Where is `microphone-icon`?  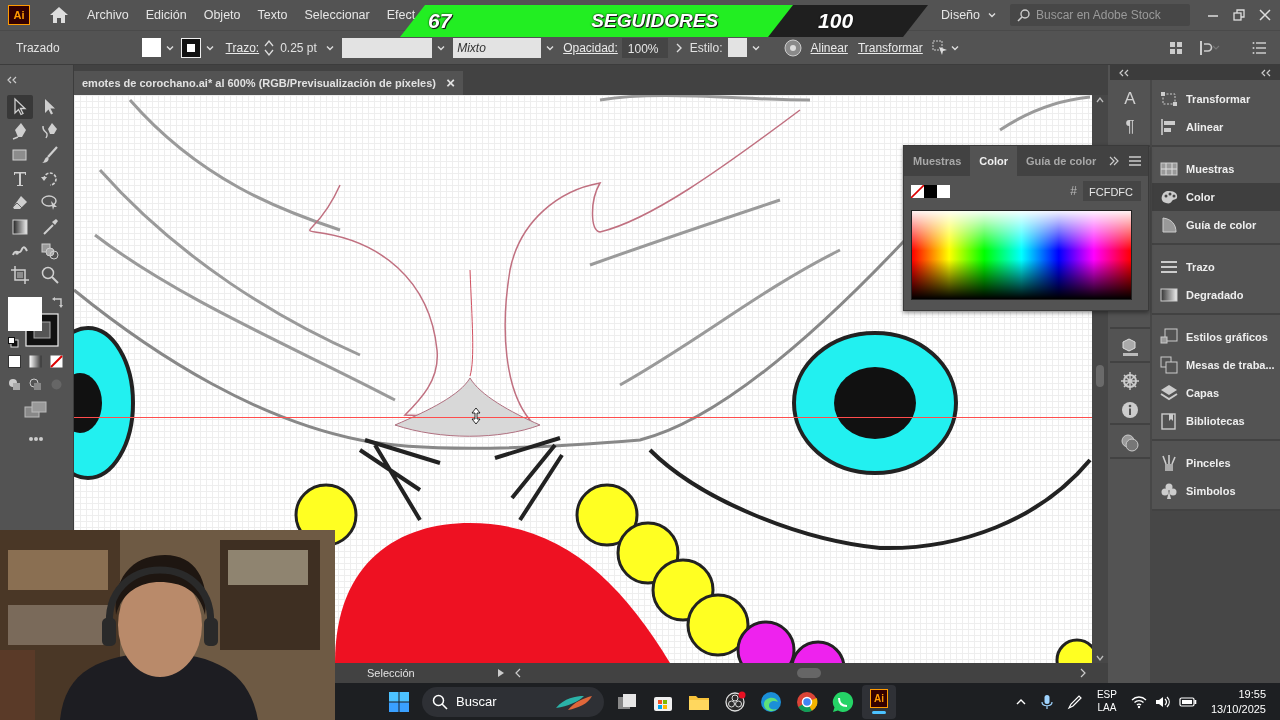
microphone-icon is located at coordinates (1046, 701).